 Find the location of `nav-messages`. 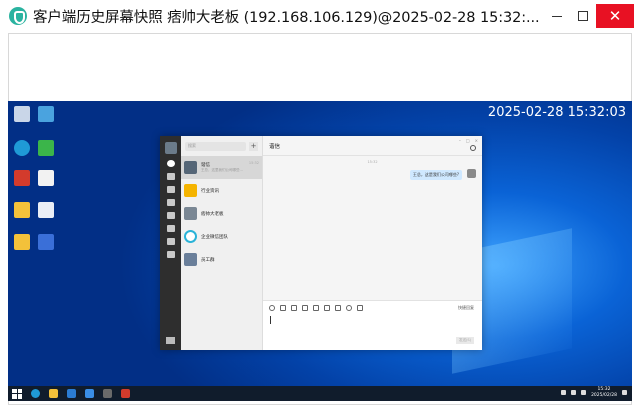

nav-messages is located at coordinates (170, 163).